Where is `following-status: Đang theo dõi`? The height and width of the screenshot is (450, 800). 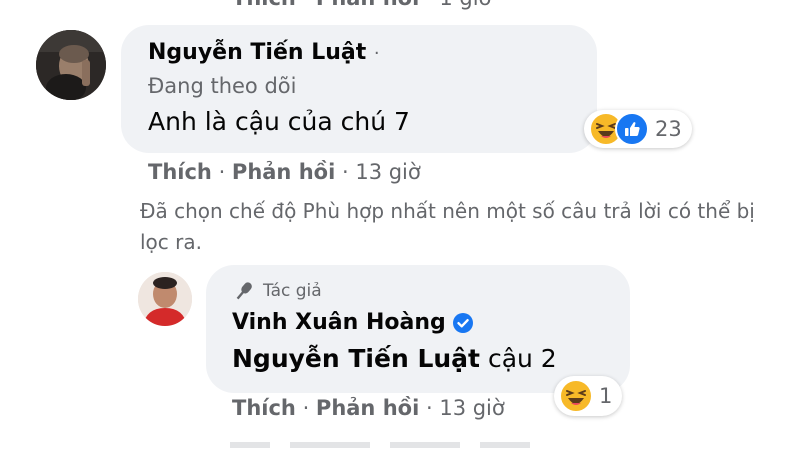
following-status: Đang theo dõi is located at coordinates (222, 86).